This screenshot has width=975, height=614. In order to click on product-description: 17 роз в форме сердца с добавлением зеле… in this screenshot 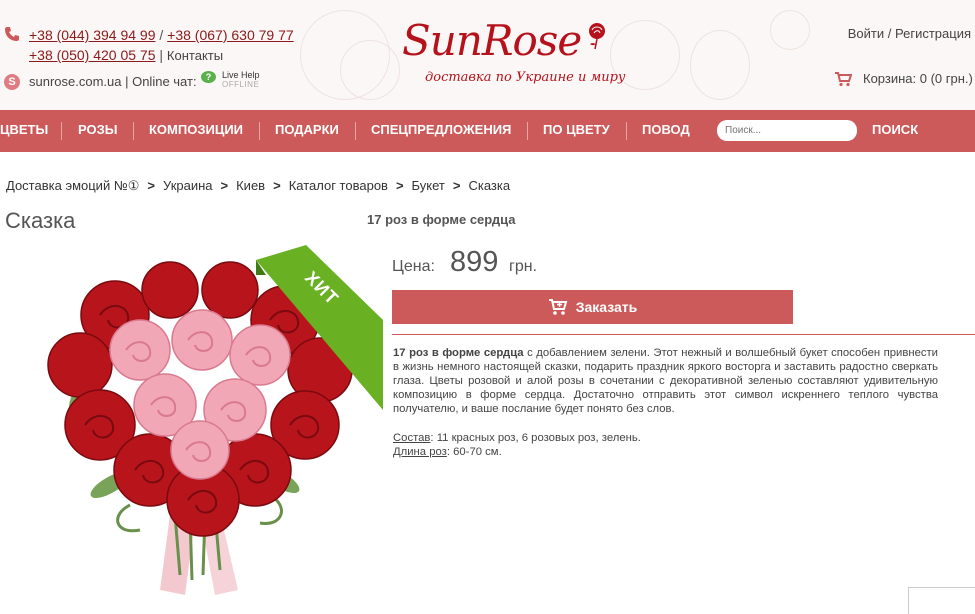, I will do `click(665, 381)`.